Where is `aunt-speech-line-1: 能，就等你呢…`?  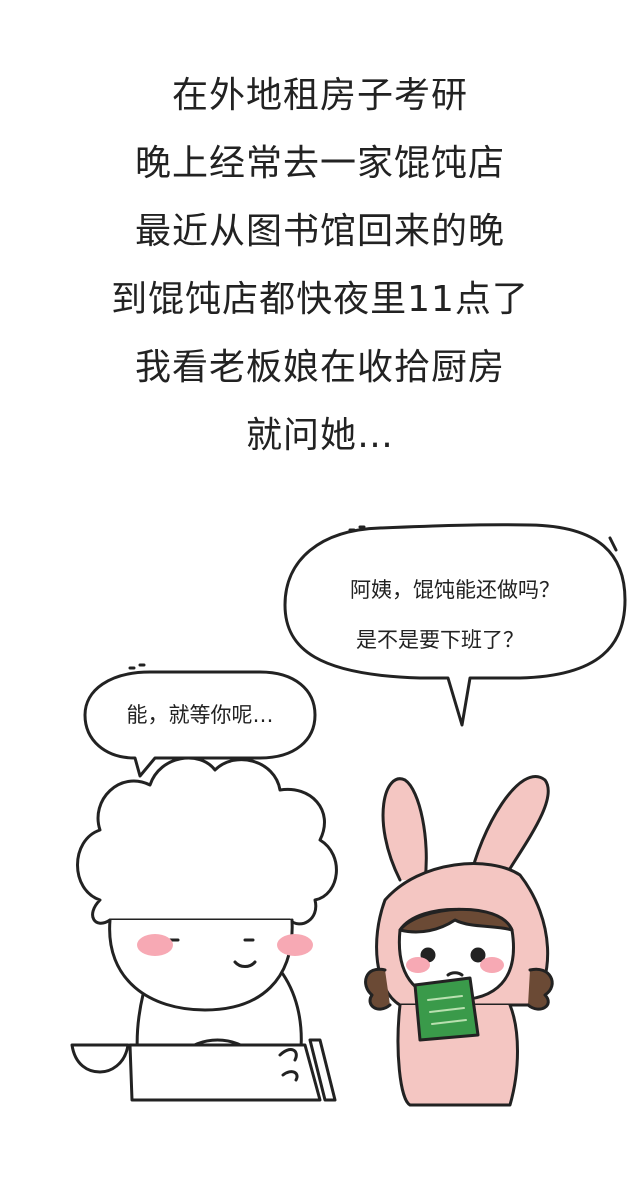
aunt-speech-line-1: 能，就等你呢… is located at coordinates (200, 715).